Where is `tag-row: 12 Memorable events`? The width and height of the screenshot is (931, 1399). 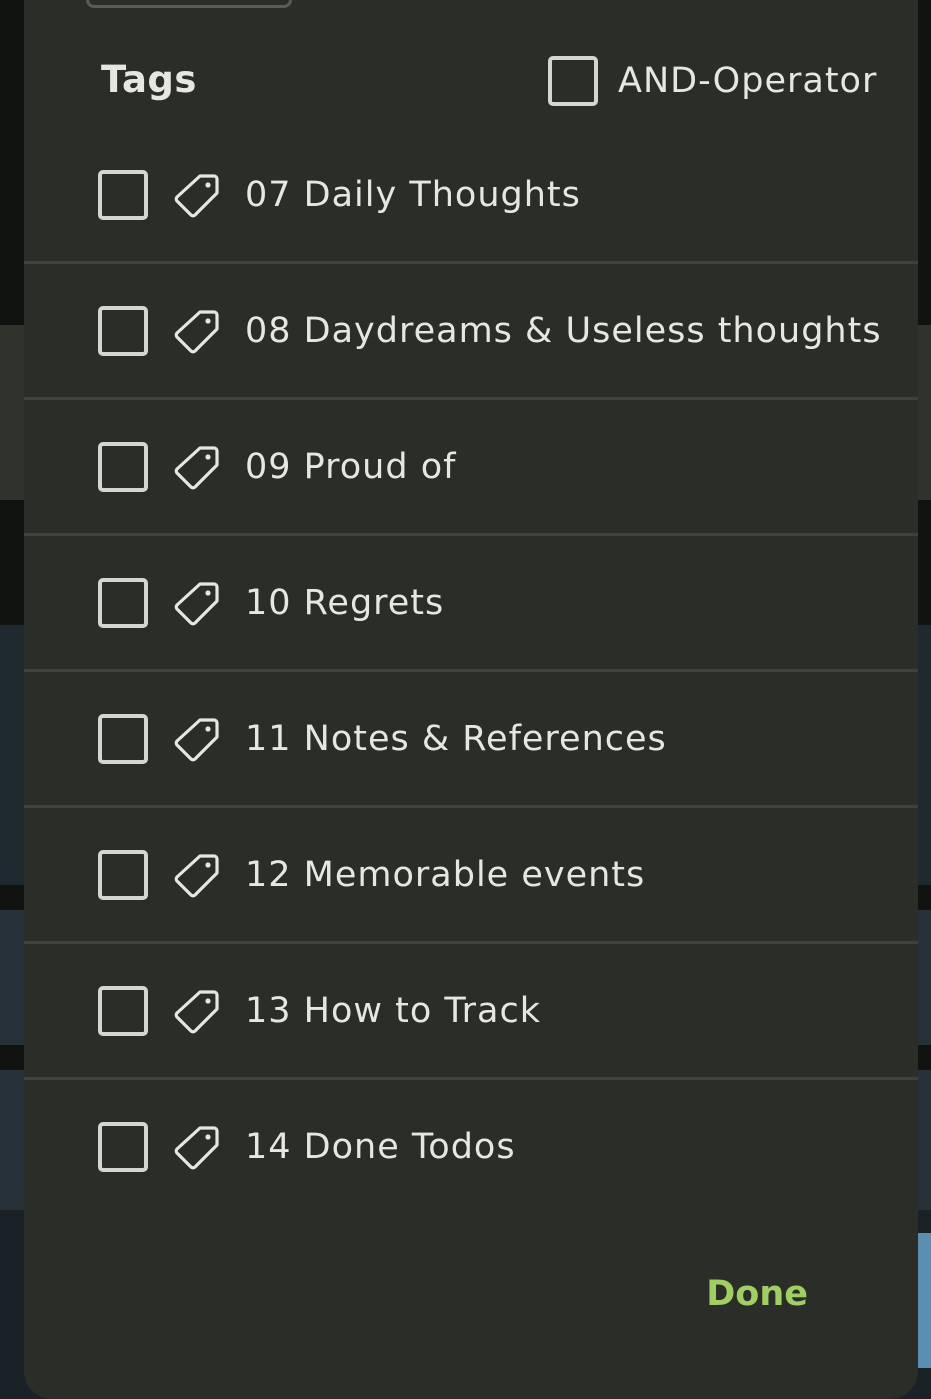 tag-row: 12 Memorable events is located at coordinates (471, 876).